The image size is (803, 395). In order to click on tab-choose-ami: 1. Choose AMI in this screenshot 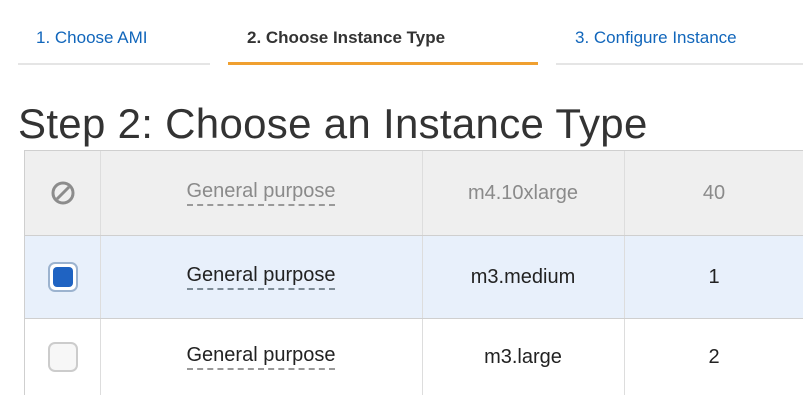, I will do `click(92, 38)`.